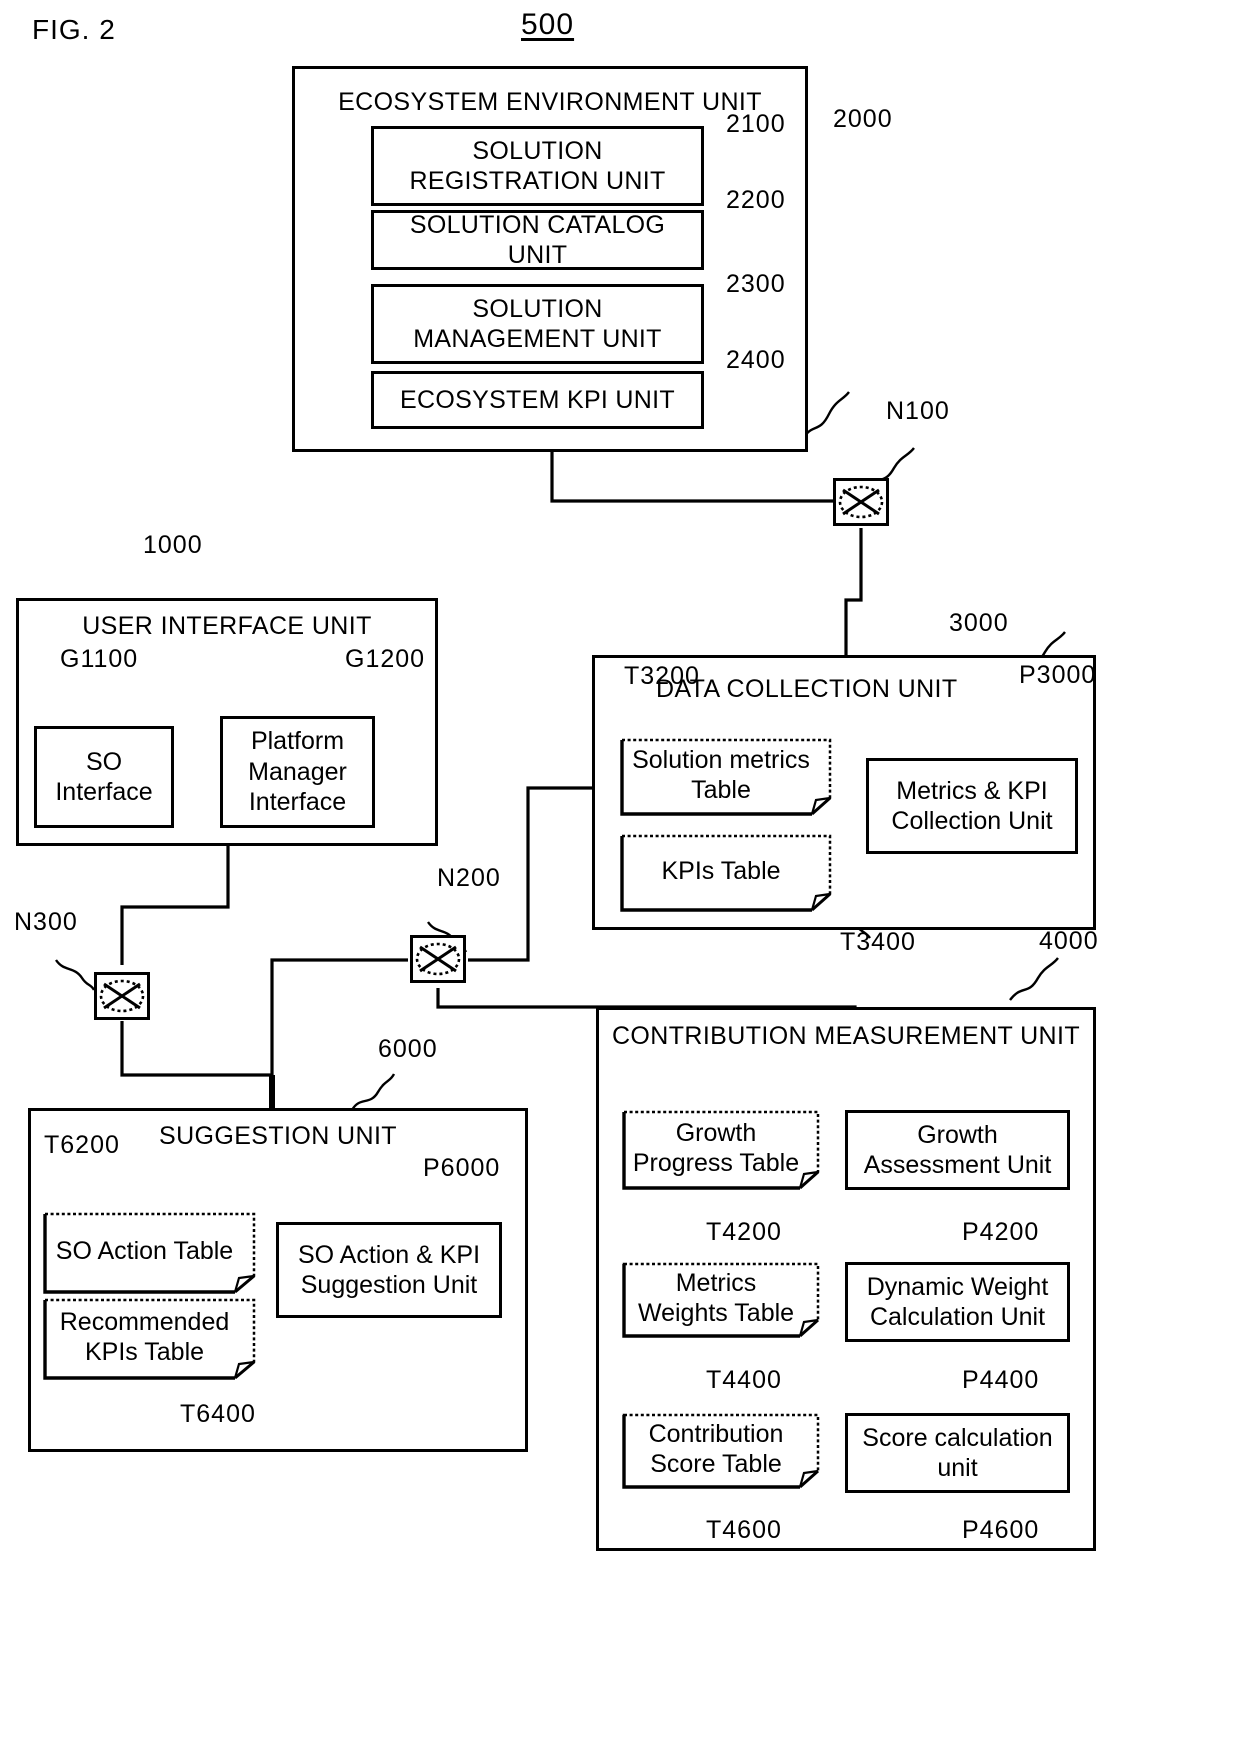 The width and height of the screenshot is (1240, 1746). Describe the element at coordinates (662, 676) in the screenshot. I see `ref-t3200: T3200` at that location.